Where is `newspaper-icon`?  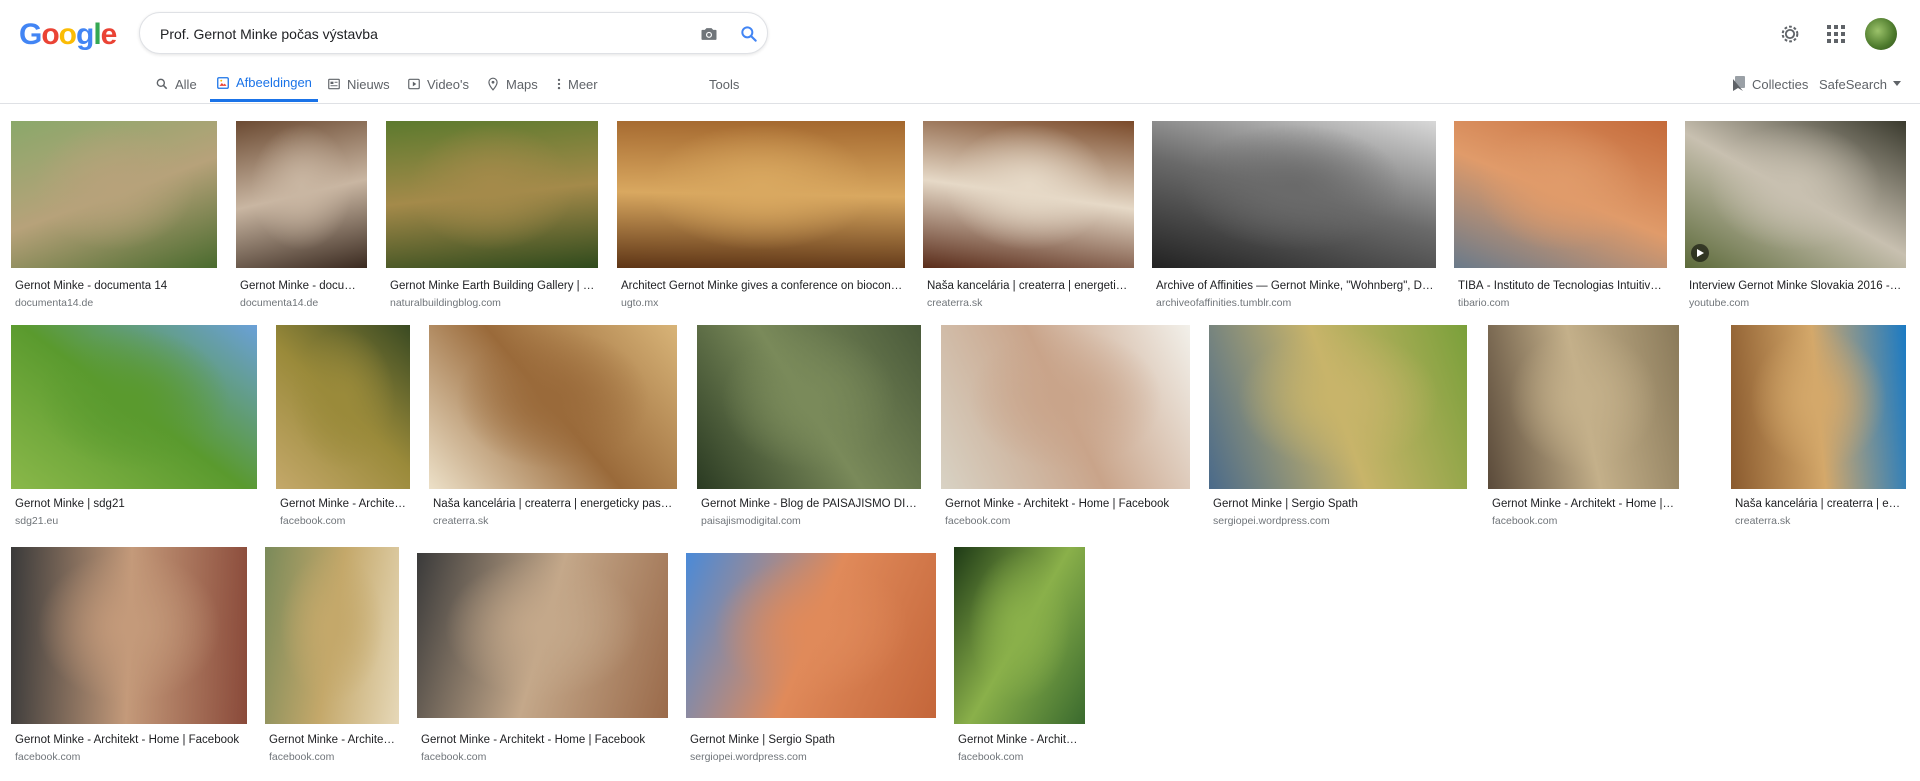 newspaper-icon is located at coordinates (334, 84).